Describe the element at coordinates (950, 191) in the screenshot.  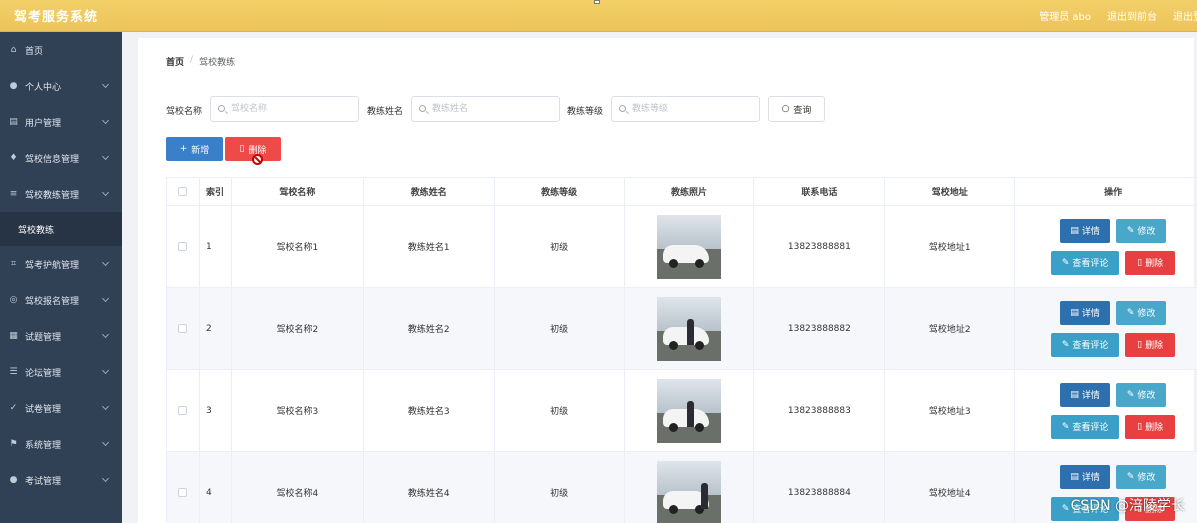
I see `header-address: 驾校地址` at that location.